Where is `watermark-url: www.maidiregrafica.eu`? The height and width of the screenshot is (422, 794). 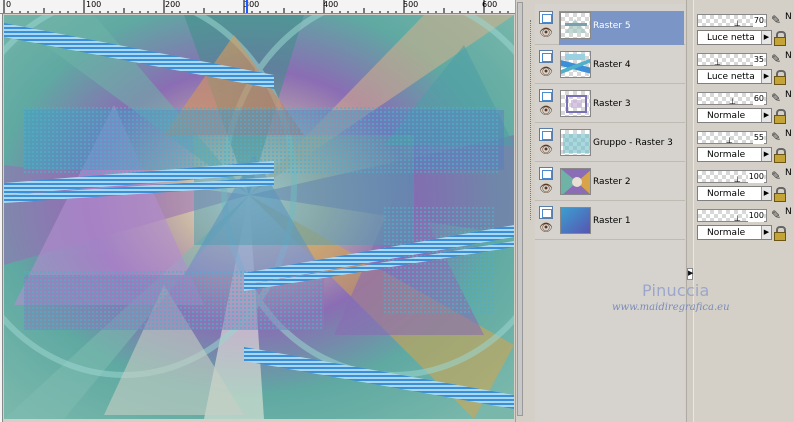
watermark-url: www.maidiregrafica.eu is located at coordinates (671, 307).